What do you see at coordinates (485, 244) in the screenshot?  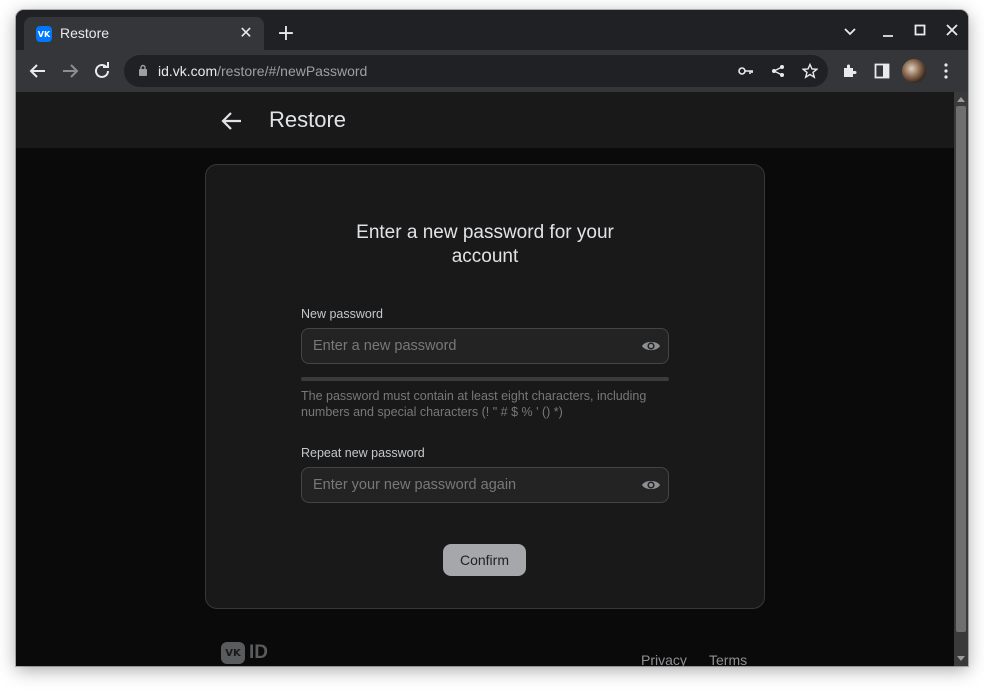 I see `form-heading: Enter a new password for your account` at bounding box center [485, 244].